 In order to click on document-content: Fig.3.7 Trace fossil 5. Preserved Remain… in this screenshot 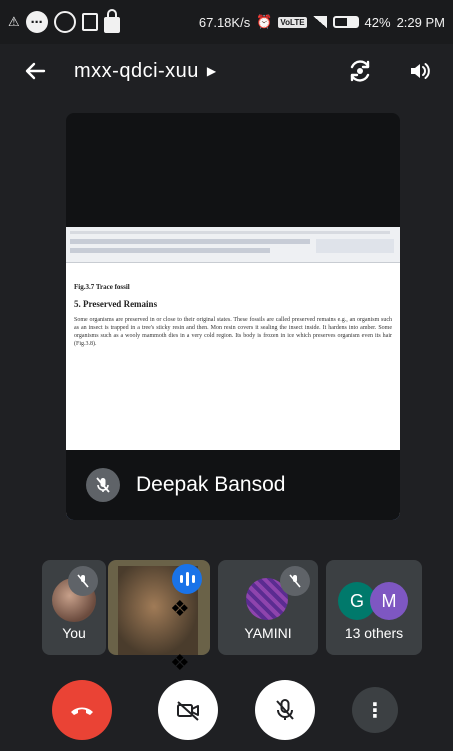, I will do `click(233, 315)`.